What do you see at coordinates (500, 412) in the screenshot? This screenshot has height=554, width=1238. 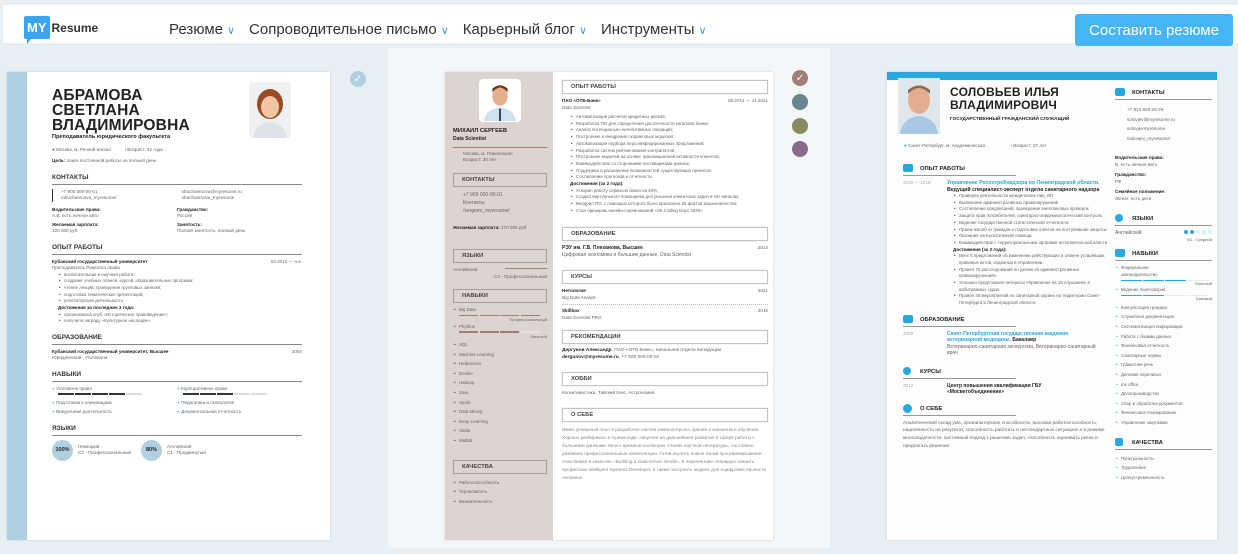 I see `list-item: Data Mining` at bounding box center [500, 412].